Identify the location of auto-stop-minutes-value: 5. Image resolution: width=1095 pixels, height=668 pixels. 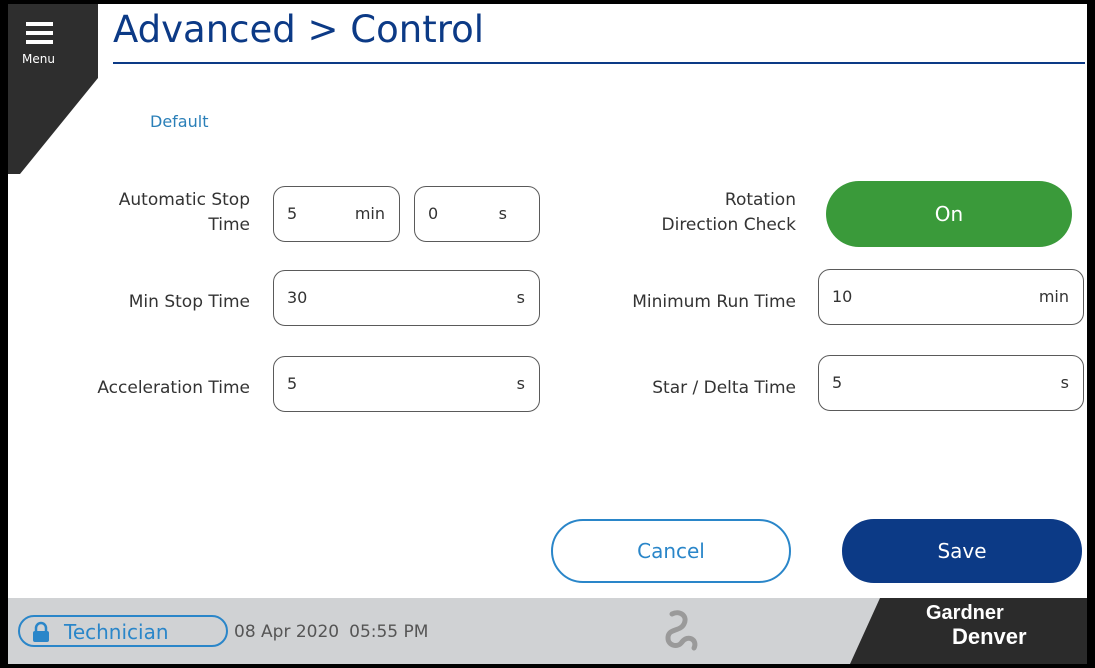
(292, 213).